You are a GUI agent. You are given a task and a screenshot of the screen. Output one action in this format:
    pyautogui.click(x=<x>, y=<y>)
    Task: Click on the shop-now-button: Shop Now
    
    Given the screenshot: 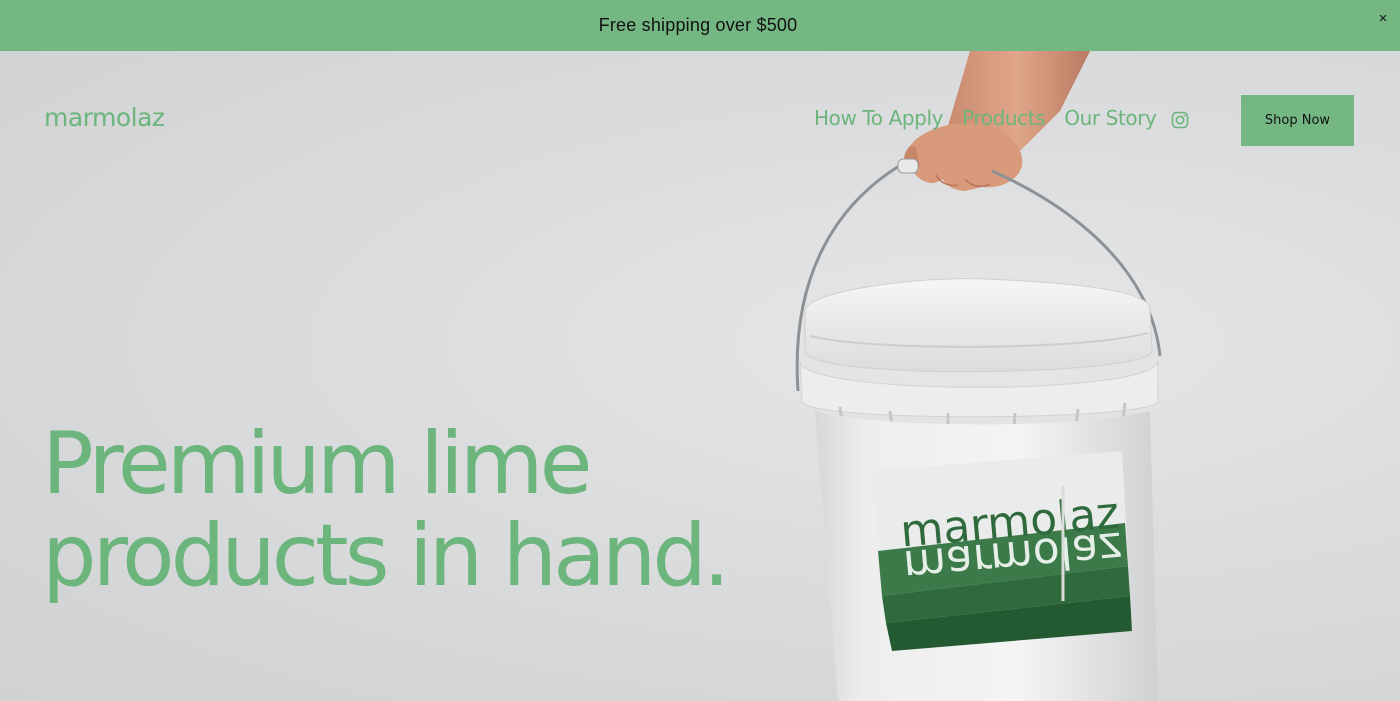 What is the action you would take?
    pyautogui.click(x=1297, y=120)
    